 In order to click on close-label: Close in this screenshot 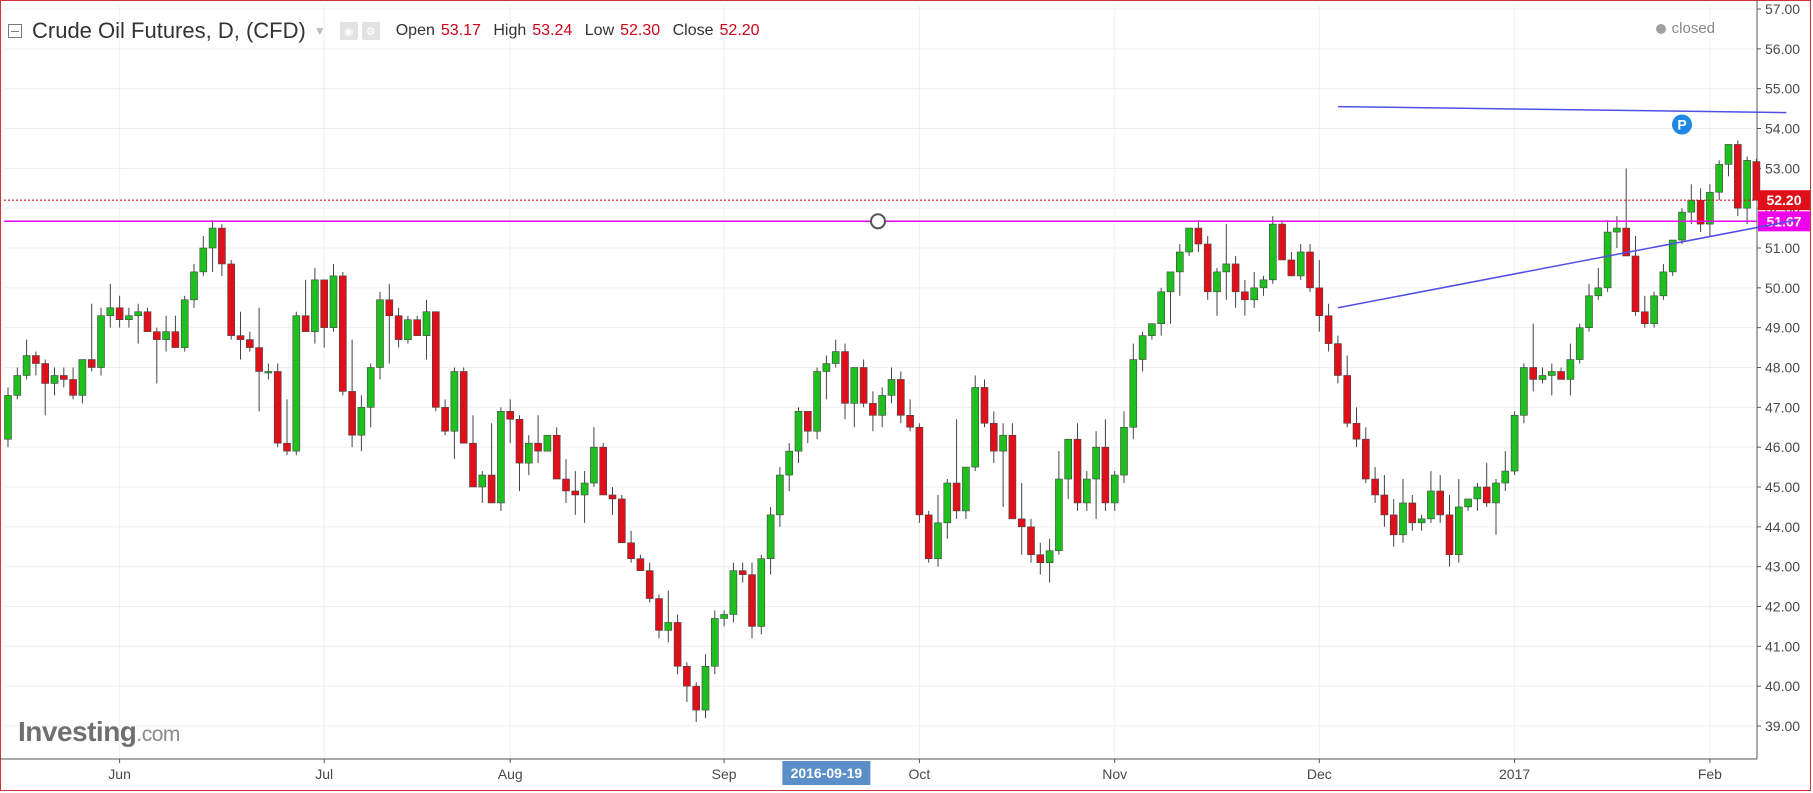, I will do `click(693, 30)`.